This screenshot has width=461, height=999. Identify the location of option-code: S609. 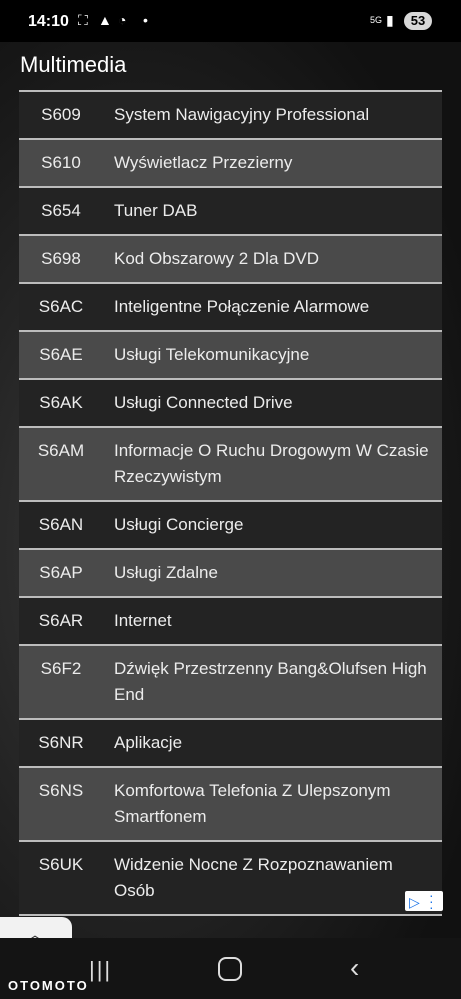
(61, 114).